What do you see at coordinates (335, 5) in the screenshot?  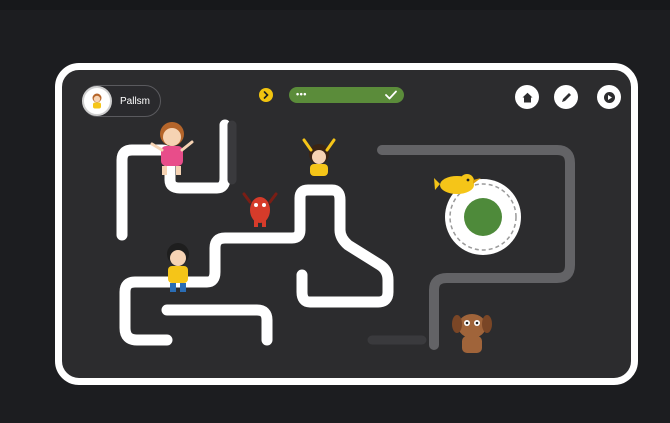 I see `top-strip` at bounding box center [335, 5].